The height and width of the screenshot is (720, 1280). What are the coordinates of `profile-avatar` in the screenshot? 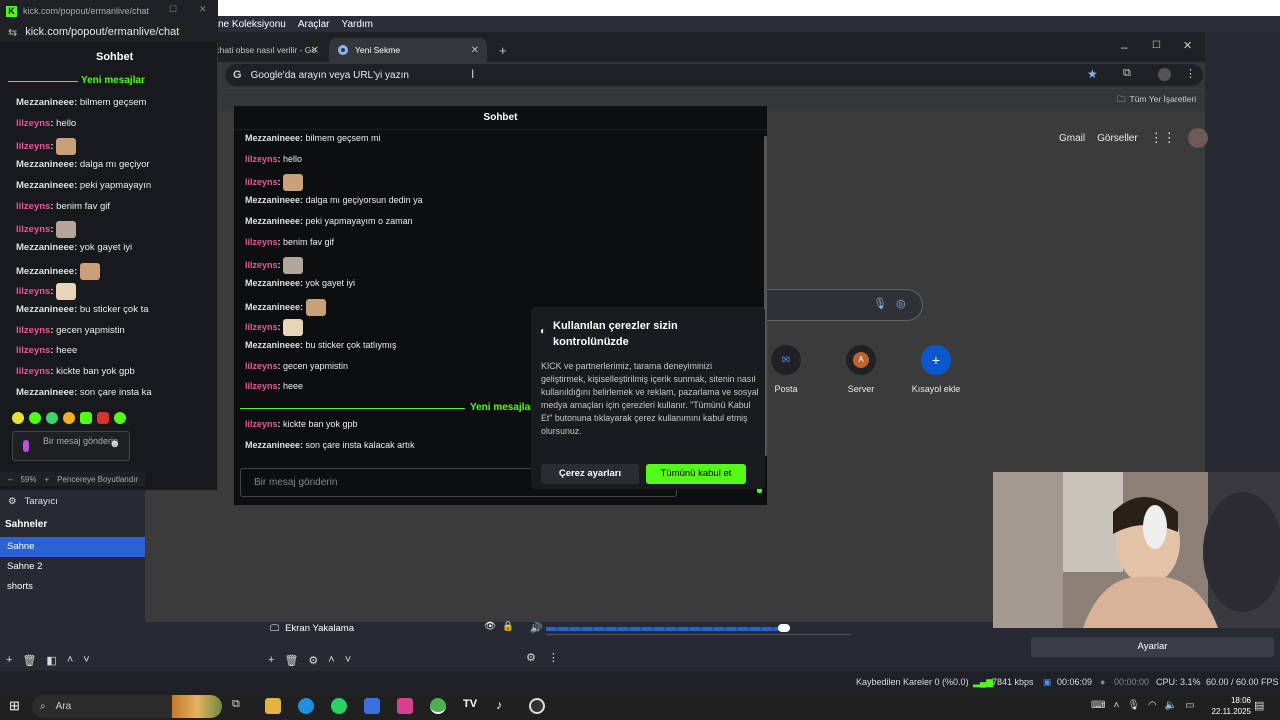 It's located at (1164, 74).